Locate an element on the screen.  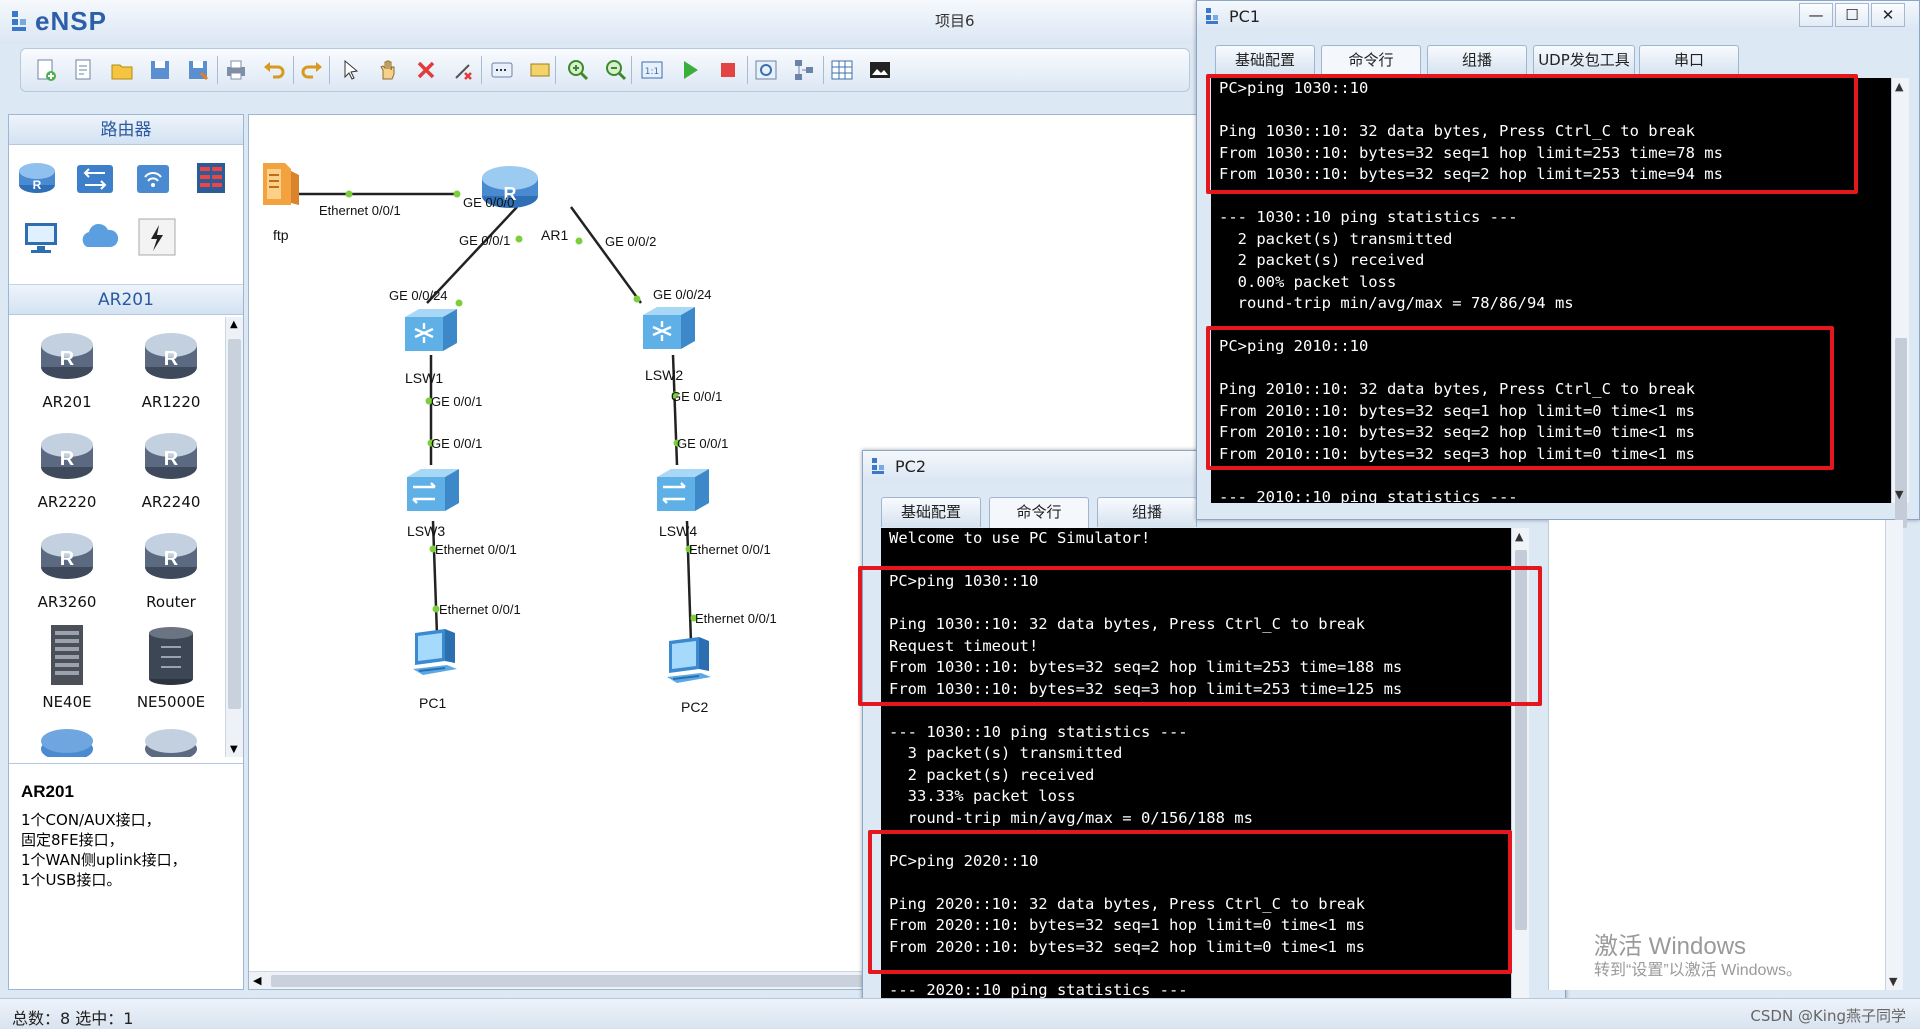
stop-device-icon is located at coordinates (728, 70).